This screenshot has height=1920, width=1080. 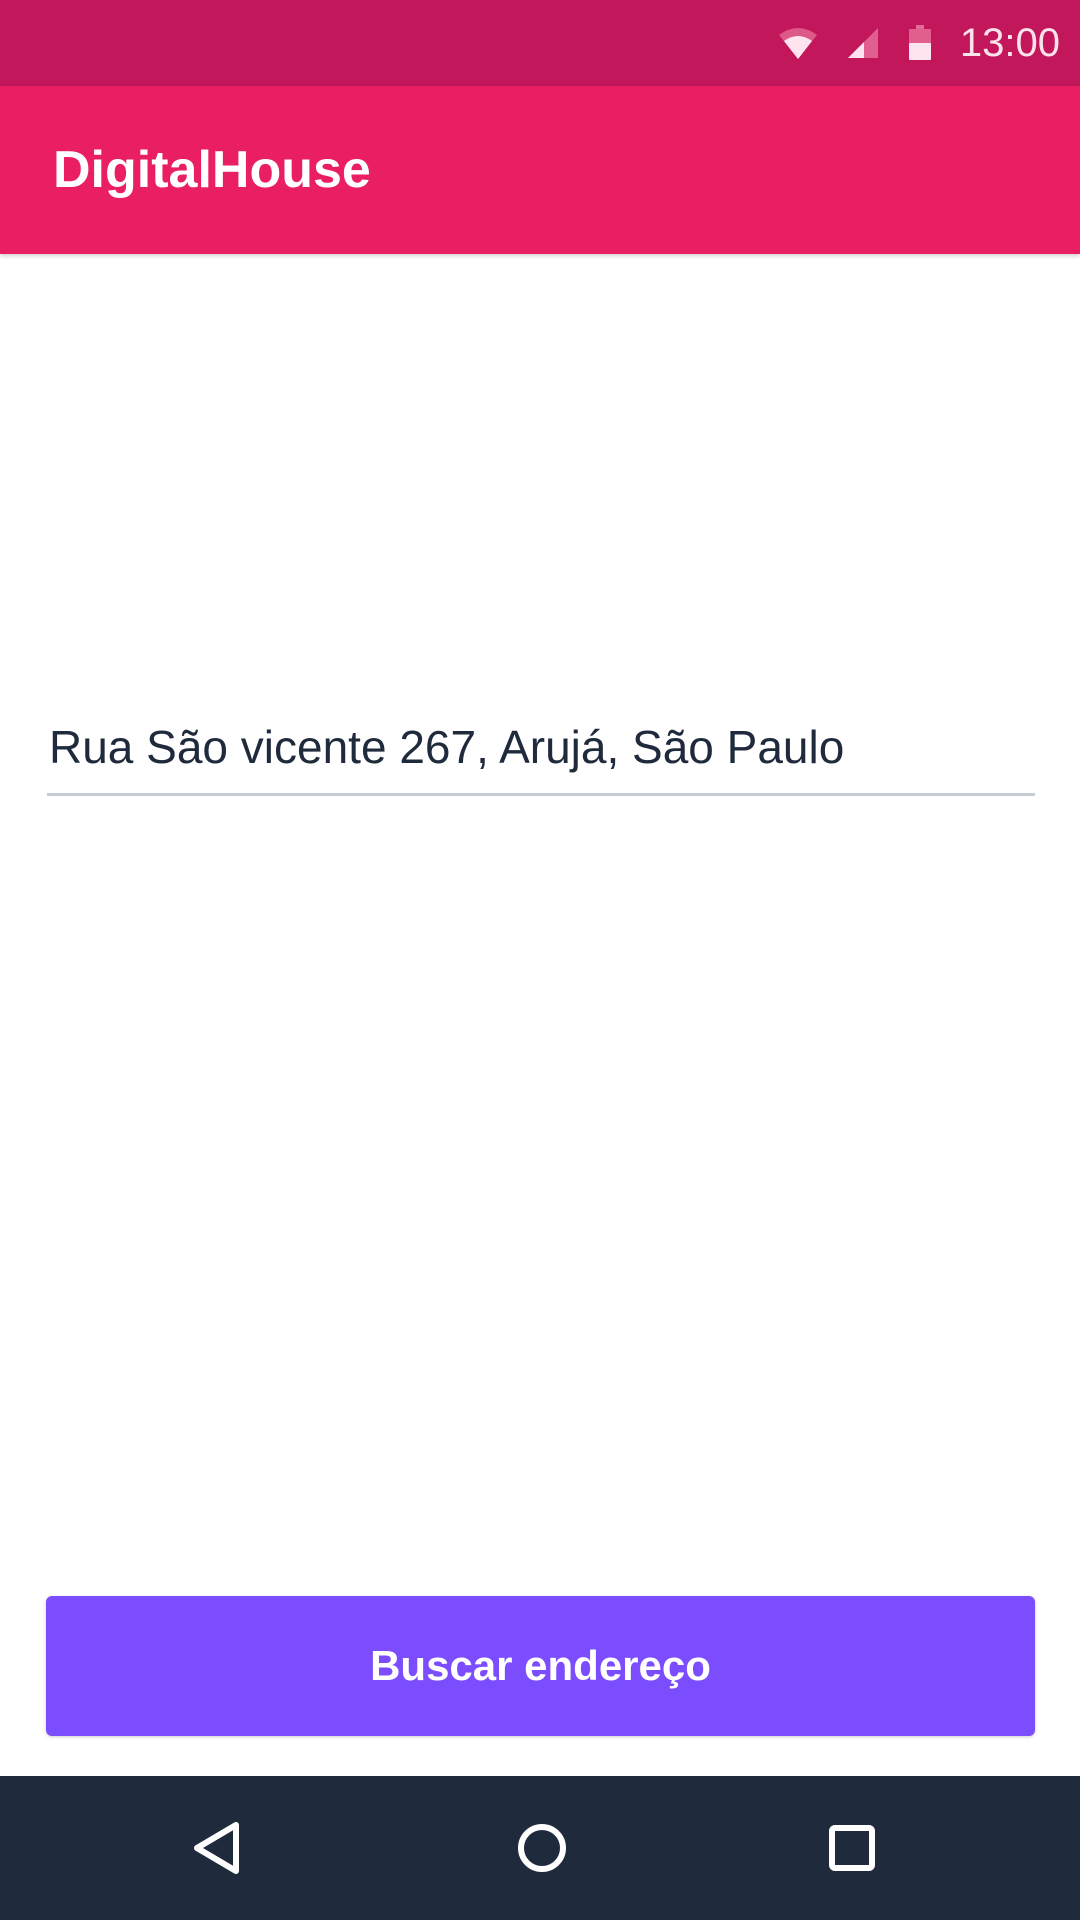 What do you see at coordinates (797, 43) in the screenshot?
I see `wifi-icon` at bounding box center [797, 43].